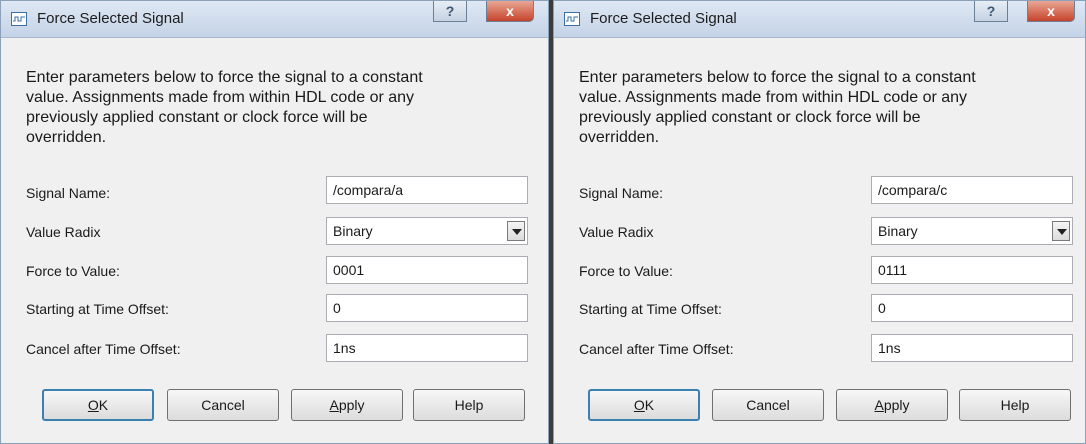 The height and width of the screenshot is (444, 1086). What do you see at coordinates (427, 190) in the screenshot?
I see `signal-name-input: /compara/a` at bounding box center [427, 190].